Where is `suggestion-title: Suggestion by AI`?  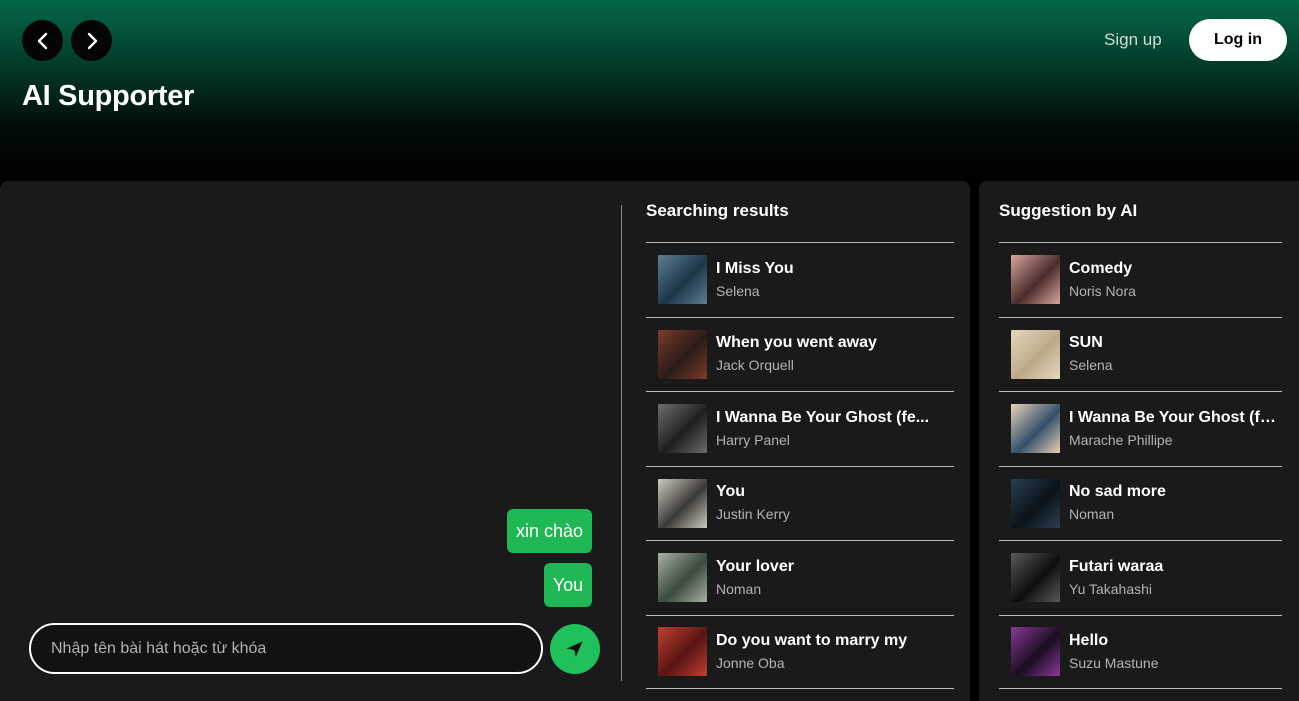 suggestion-title: Suggestion by AI is located at coordinates (1068, 210).